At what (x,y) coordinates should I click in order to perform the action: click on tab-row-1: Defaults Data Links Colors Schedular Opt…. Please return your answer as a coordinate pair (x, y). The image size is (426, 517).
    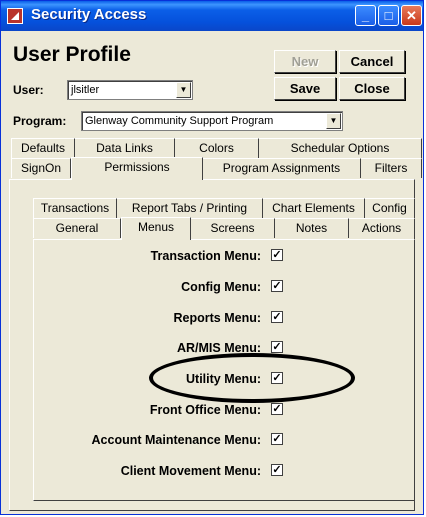
    Looking at the image, I should click on (215, 148).